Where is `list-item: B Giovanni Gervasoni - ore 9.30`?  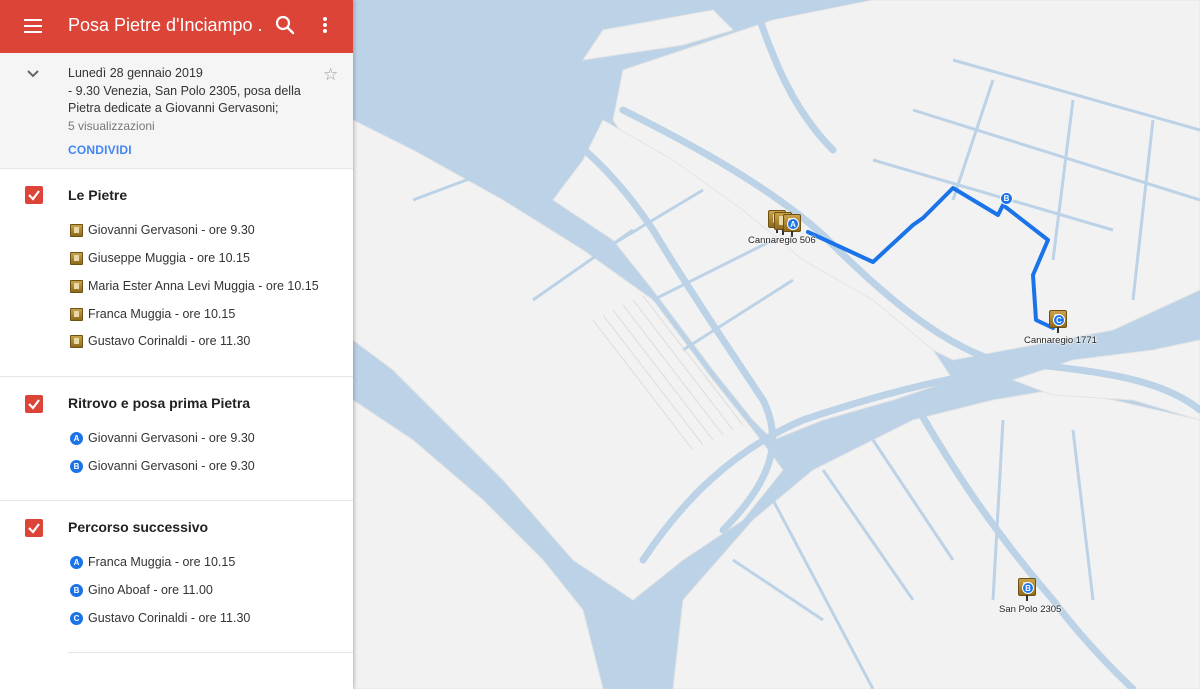 list-item: B Giovanni Gervasoni - ore 9.30 is located at coordinates (205, 467).